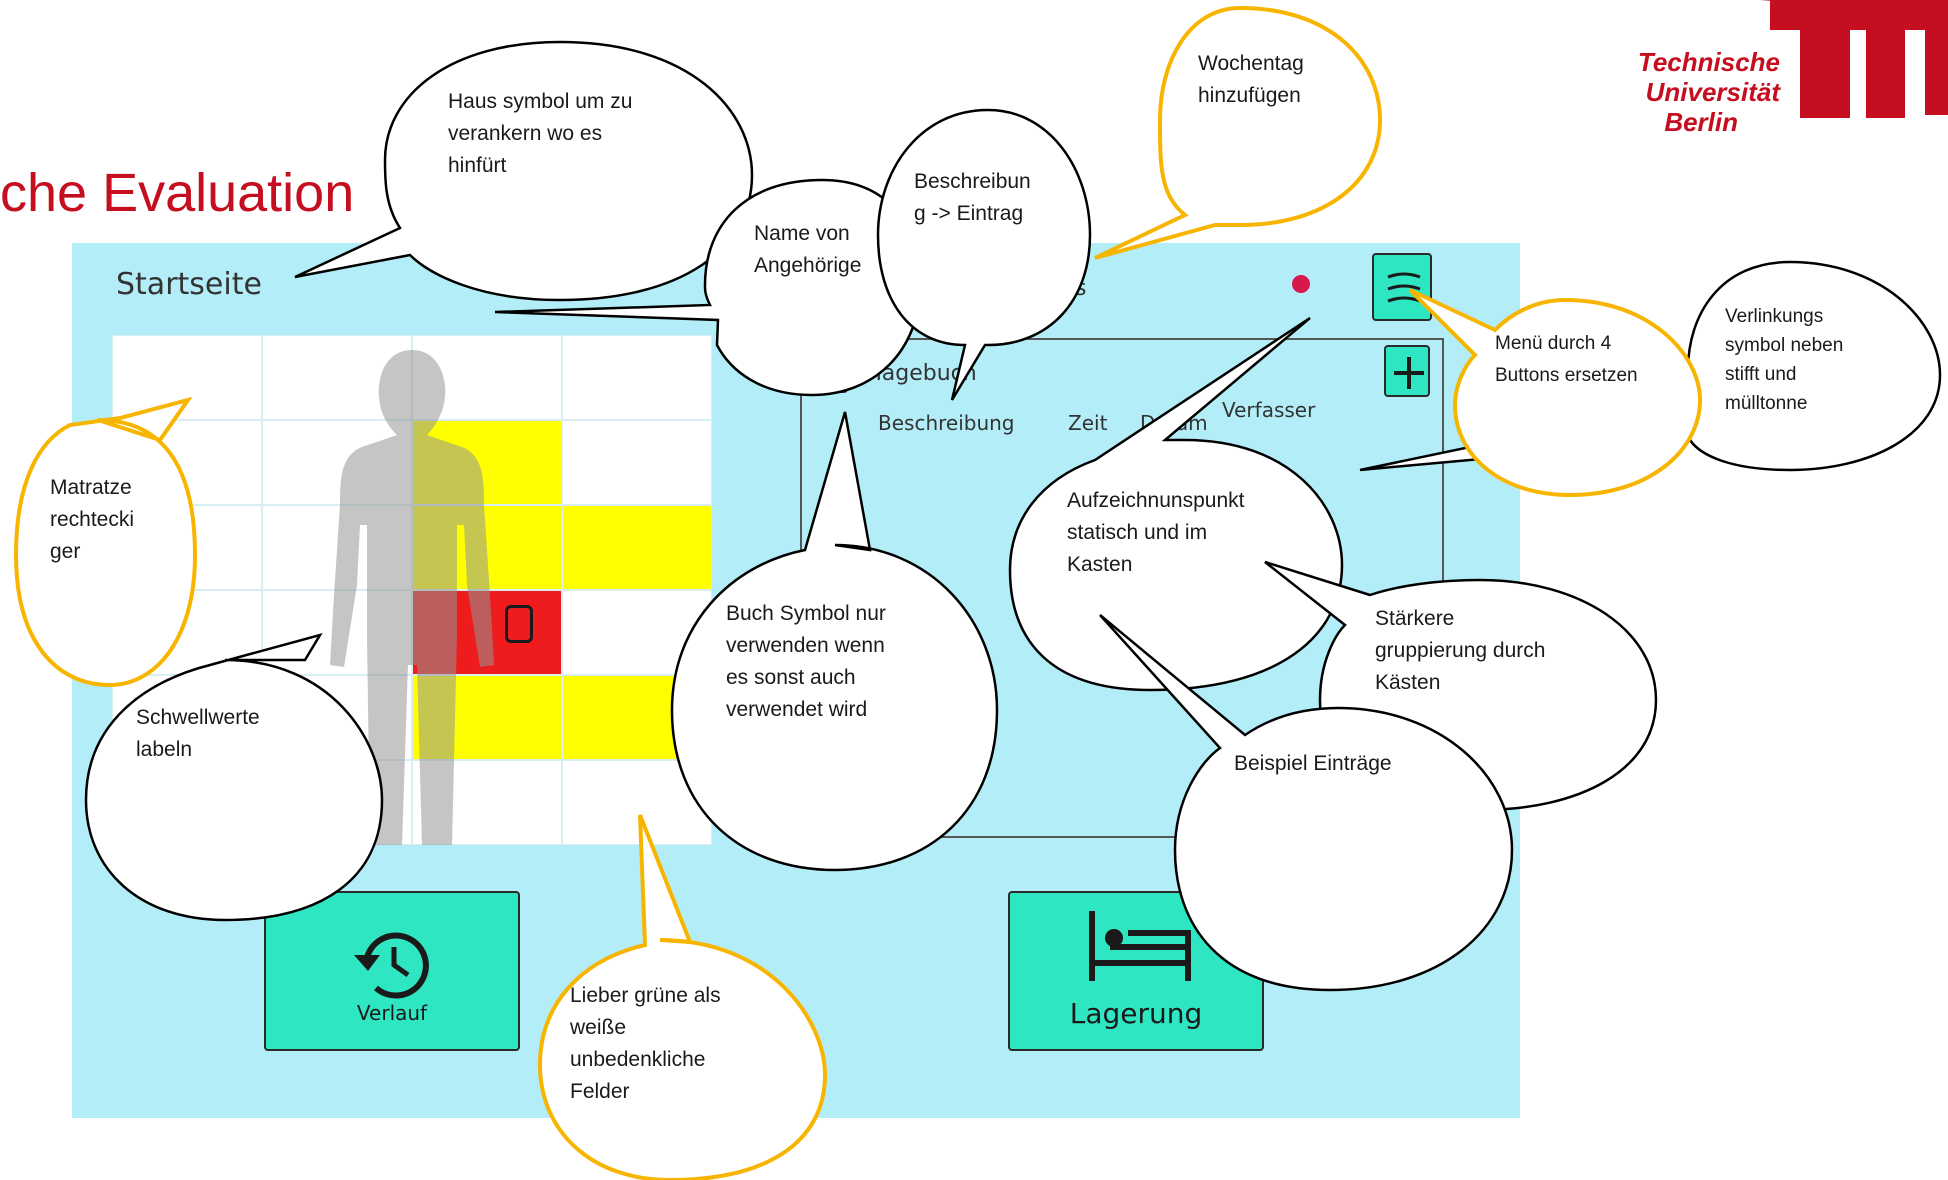 The image size is (1948, 1180). Describe the element at coordinates (92, 519) in the screenshot. I see `bubble-mattress-text: Matratze rechtecki ger` at that location.